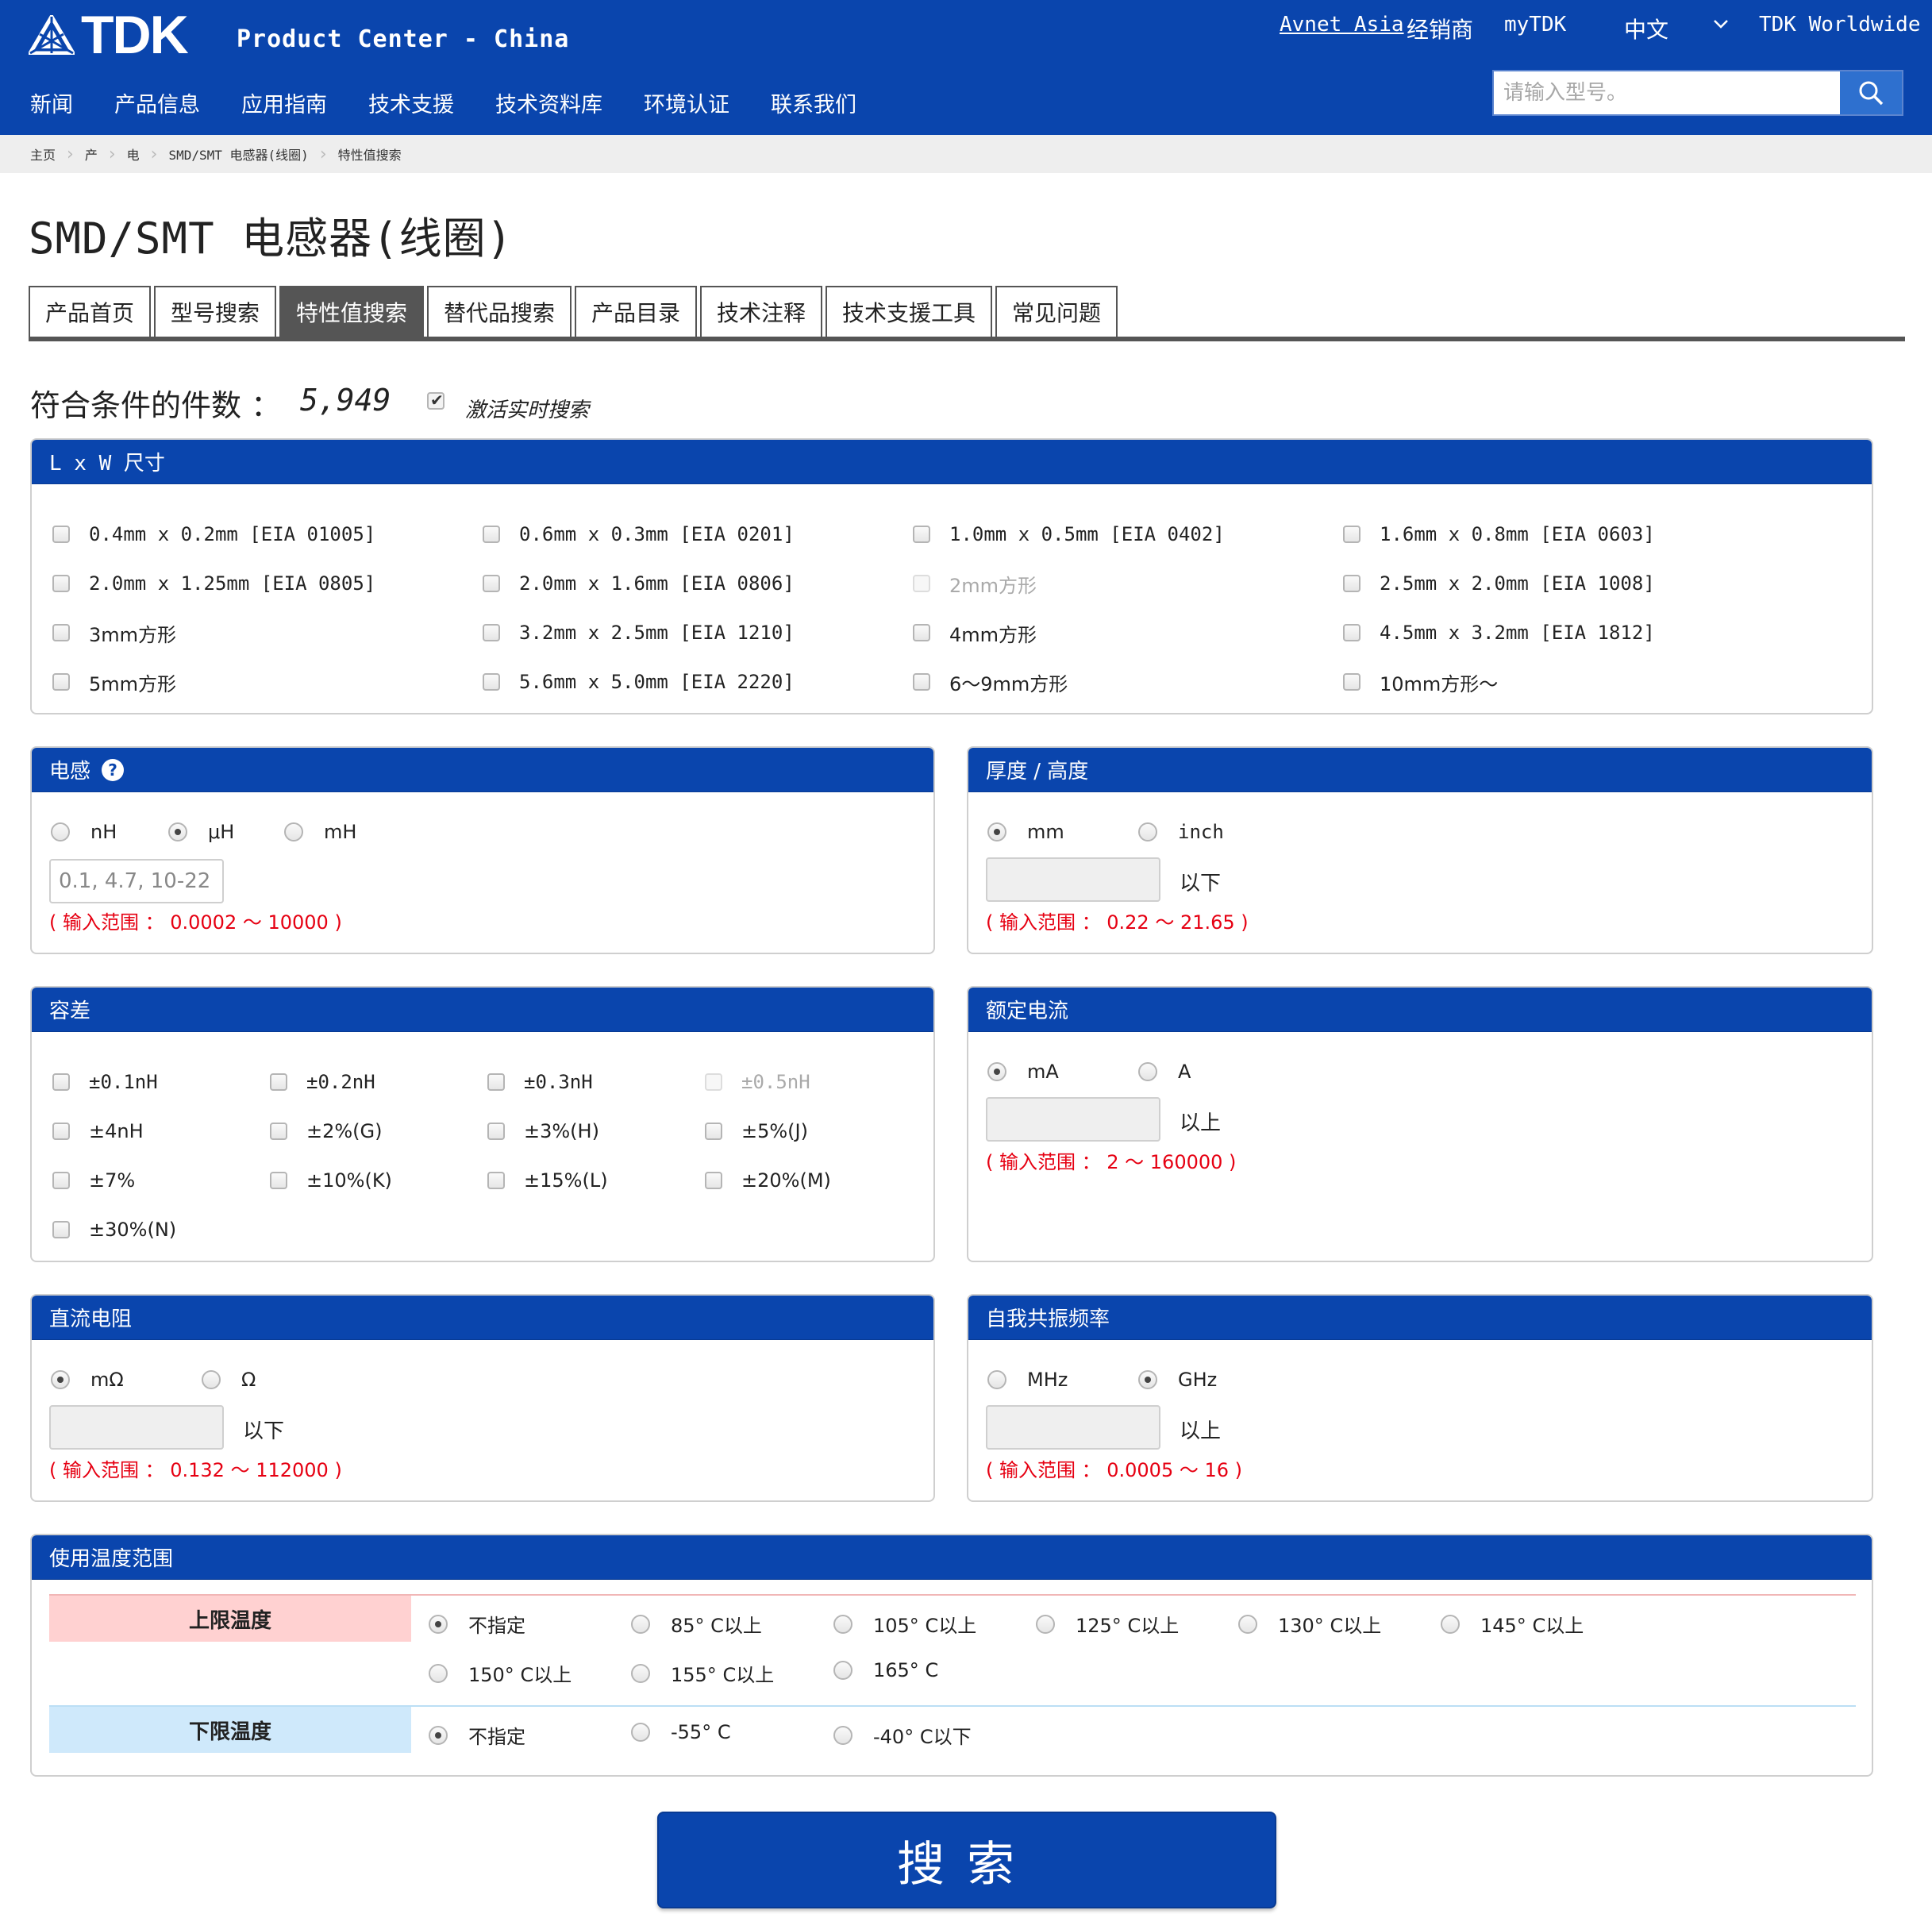 The image size is (1932, 1914). What do you see at coordinates (596, 1131) in the screenshot?
I see `tolerance-option: ±3%(H)` at bounding box center [596, 1131].